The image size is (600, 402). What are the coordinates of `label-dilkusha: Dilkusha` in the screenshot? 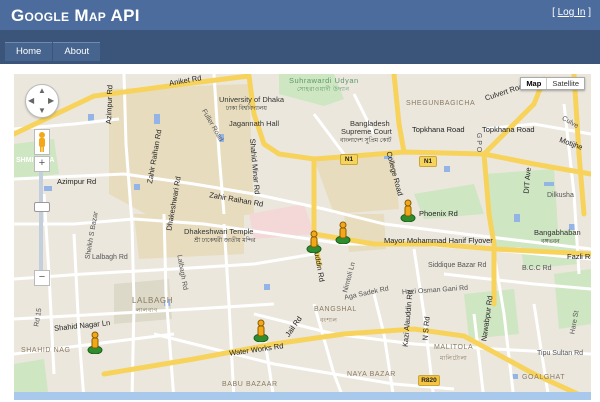 It's located at (560, 195).